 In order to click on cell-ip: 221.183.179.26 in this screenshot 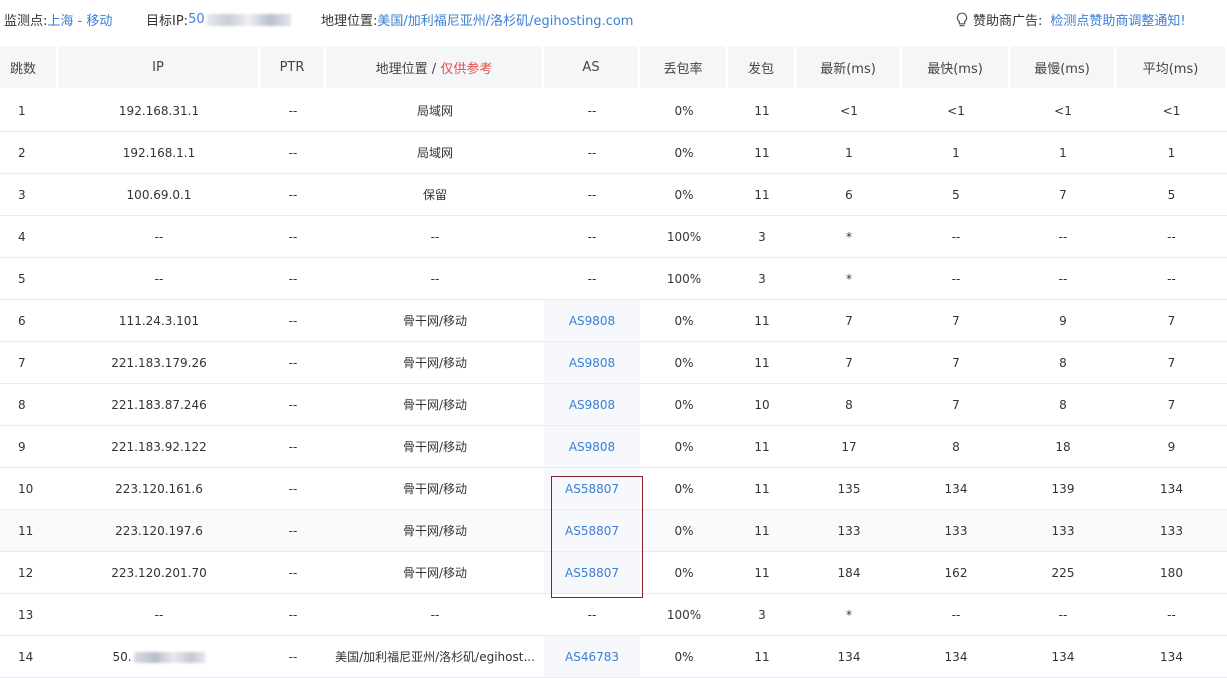, I will do `click(159, 363)`.